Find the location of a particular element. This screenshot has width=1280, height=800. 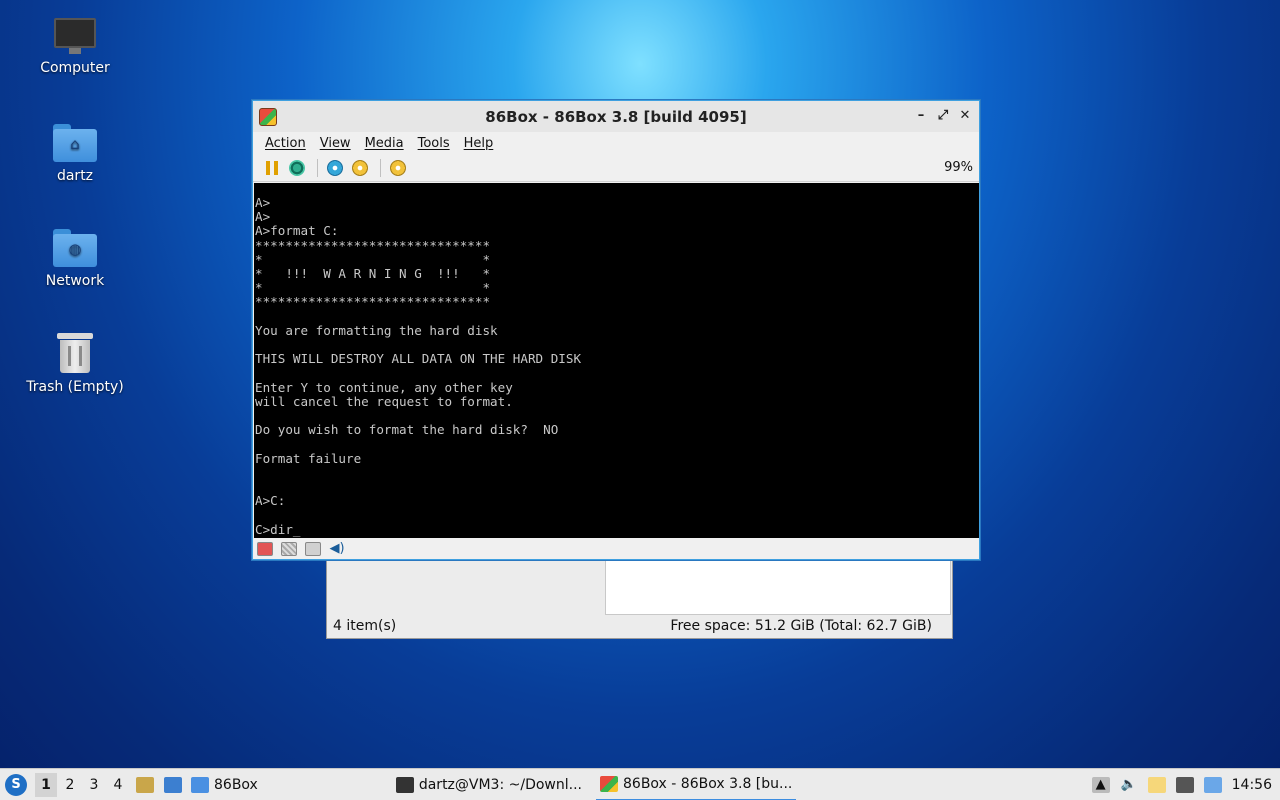

minimize-button: – is located at coordinates (921, 116).